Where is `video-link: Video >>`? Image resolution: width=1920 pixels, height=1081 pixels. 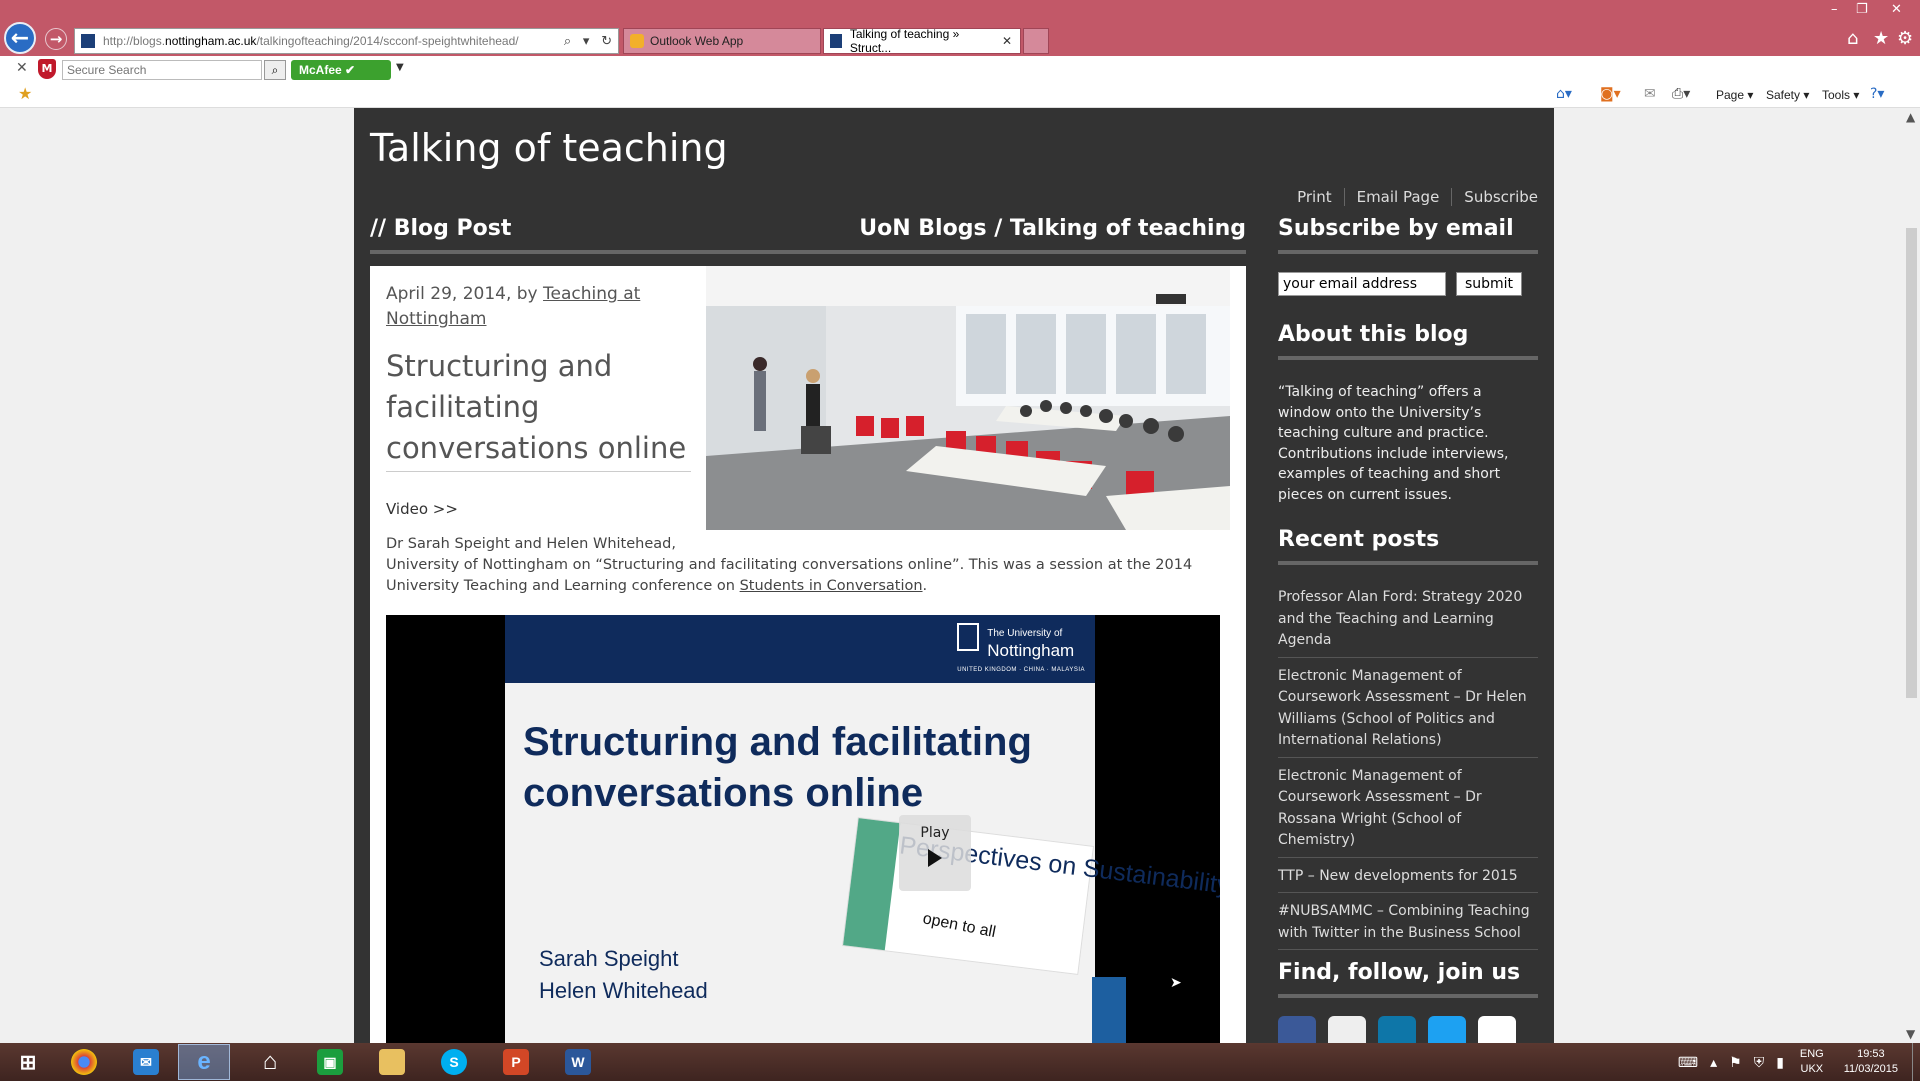 video-link: Video >> is located at coordinates (422, 509).